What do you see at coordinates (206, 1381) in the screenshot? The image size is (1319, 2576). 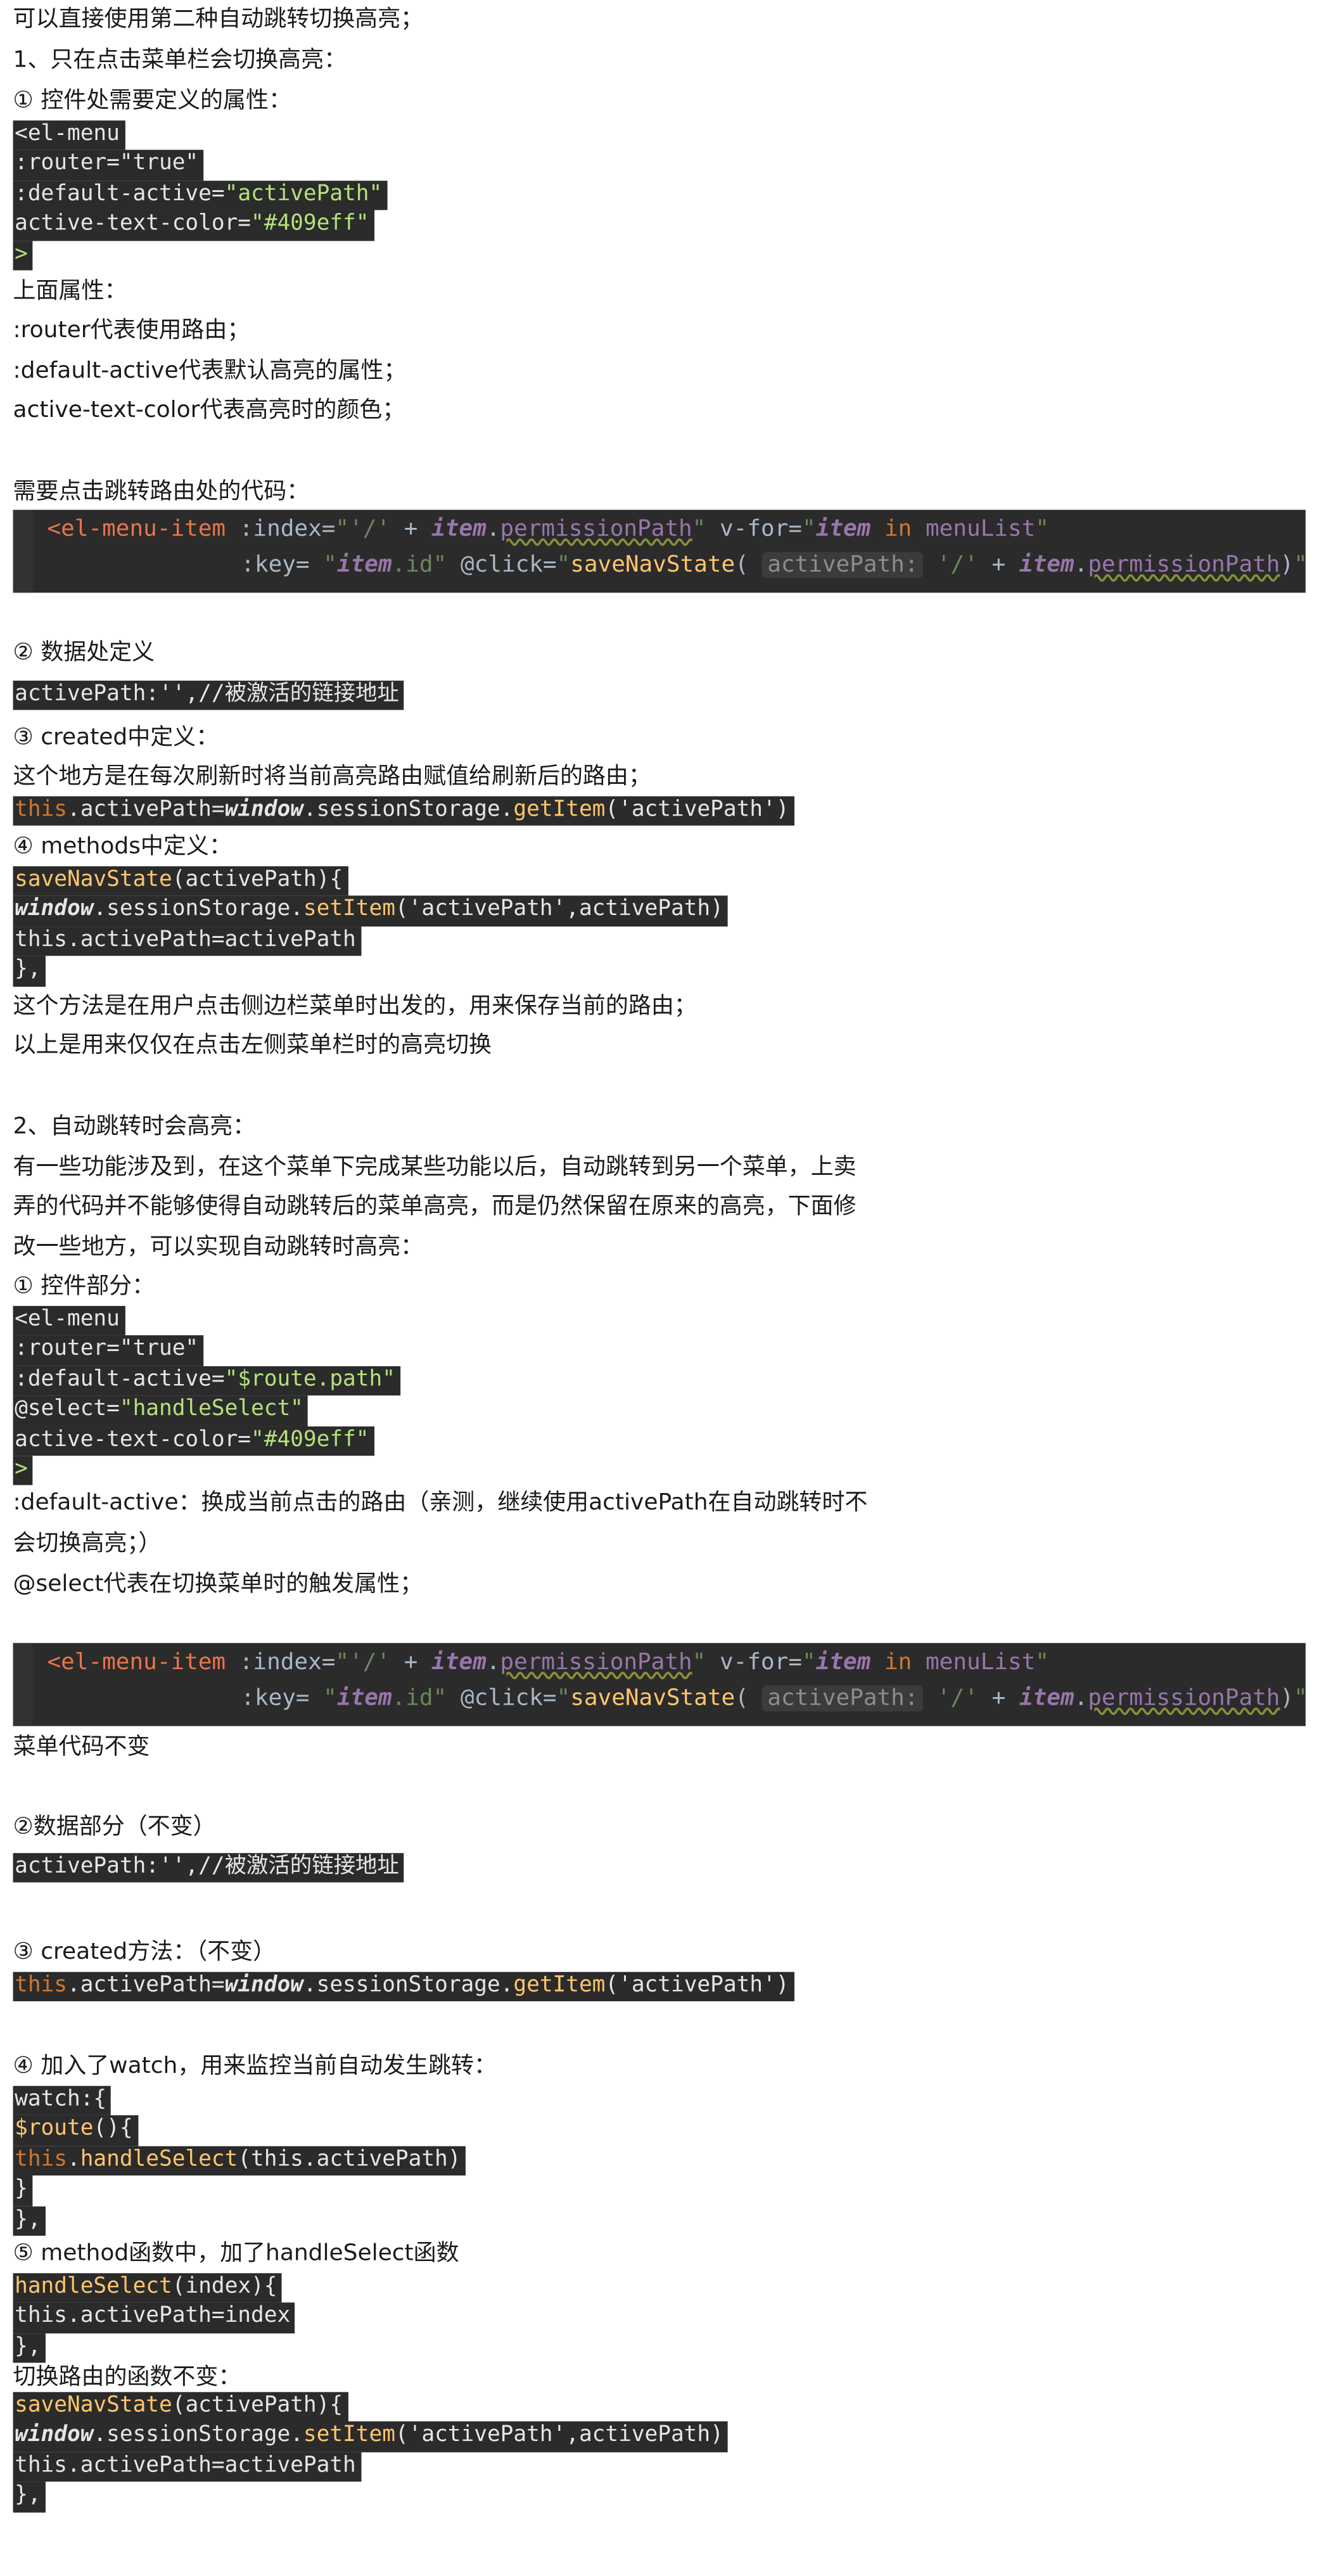 I see `code-line: :default-active="$route.path"` at bounding box center [206, 1381].